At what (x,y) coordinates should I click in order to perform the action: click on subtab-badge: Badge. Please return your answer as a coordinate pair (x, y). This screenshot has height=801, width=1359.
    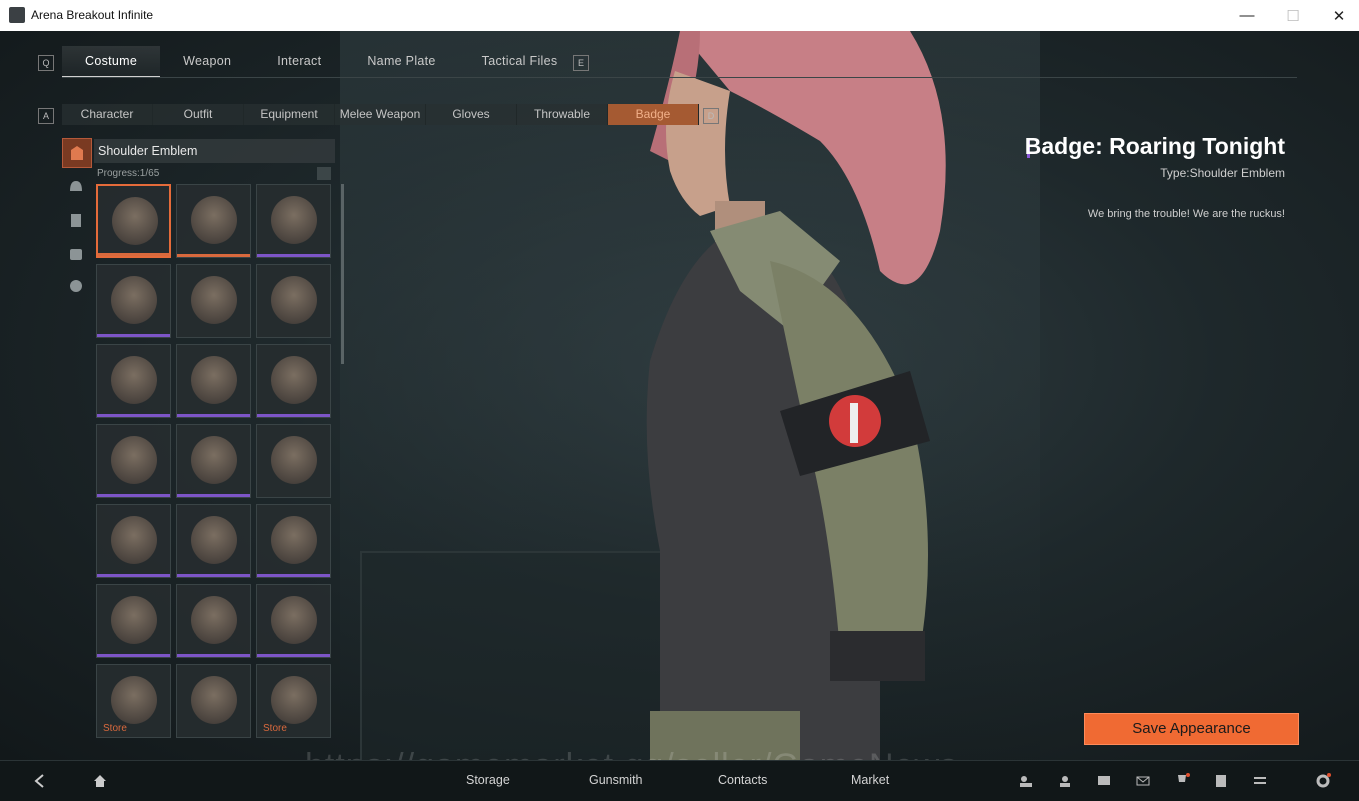
    Looking at the image, I should click on (653, 114).